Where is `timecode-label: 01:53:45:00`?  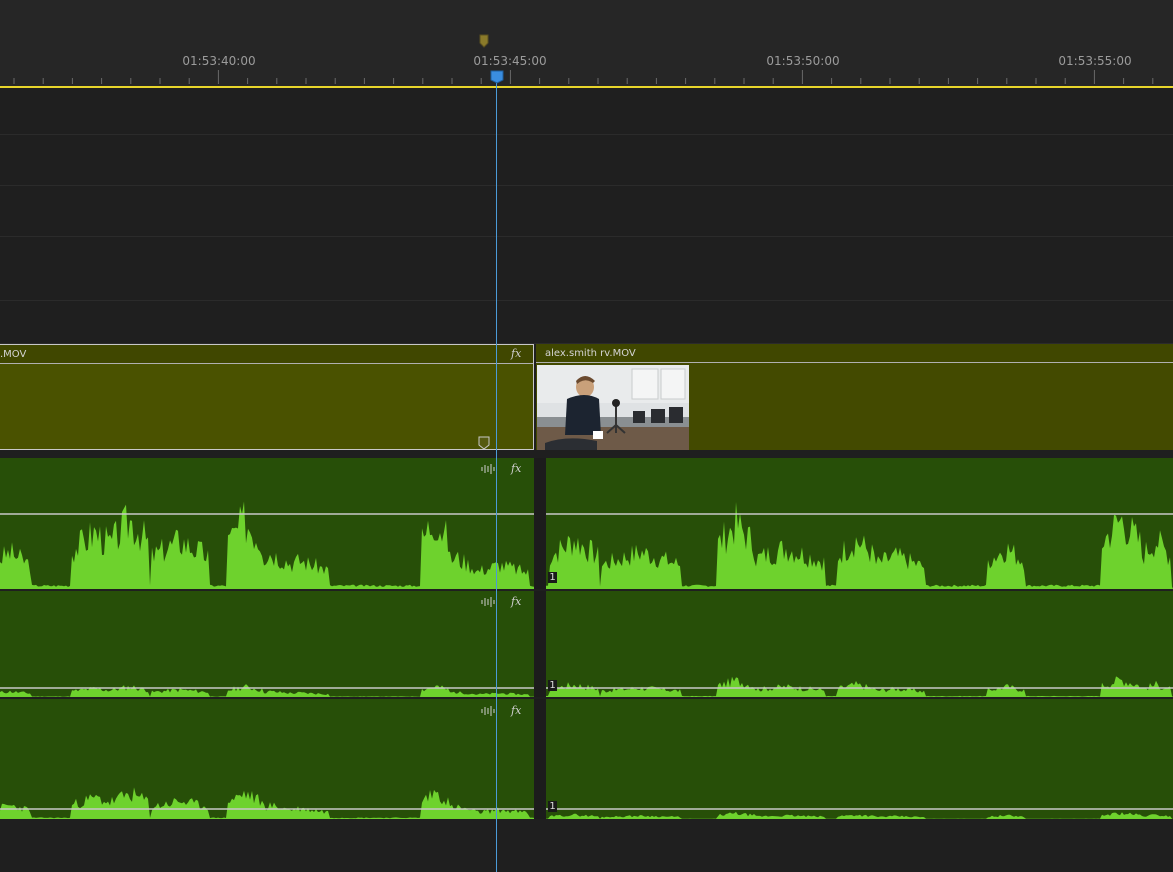 timecode-label: 01:53:45:00 is located at coordinates (510, 61).